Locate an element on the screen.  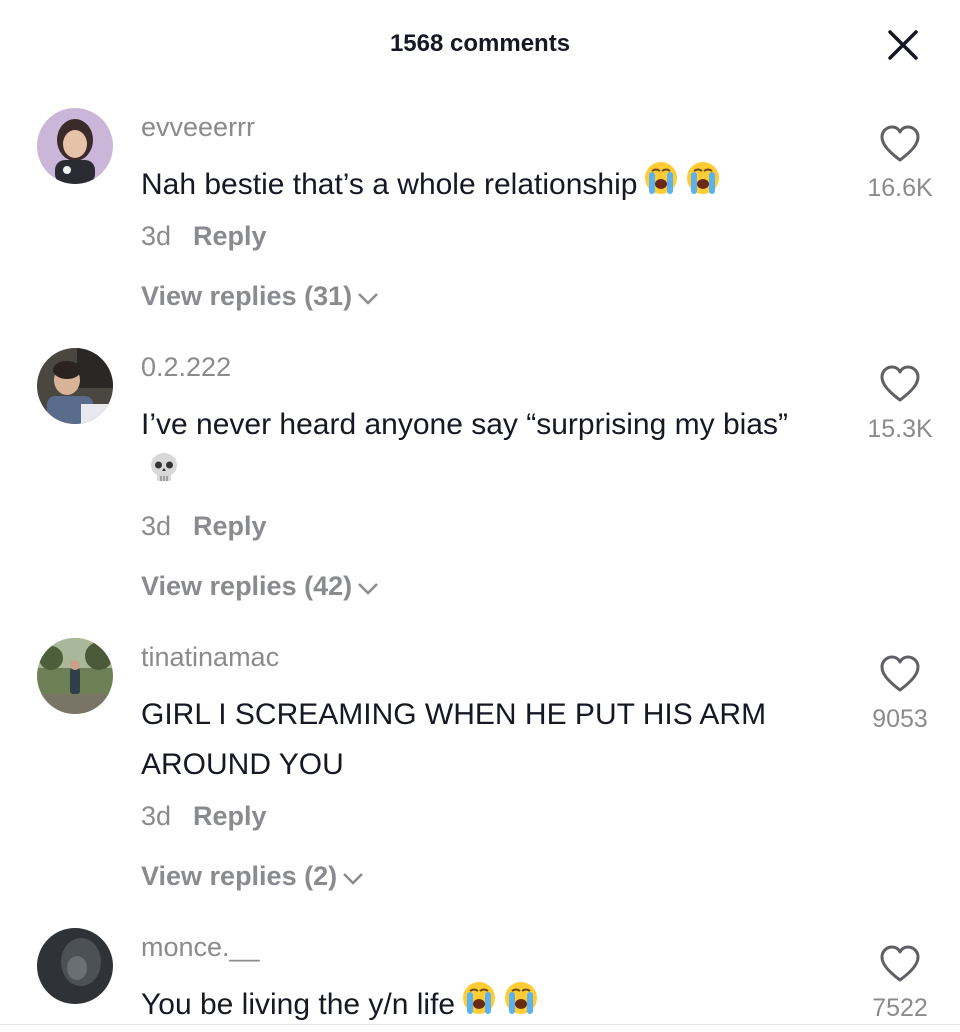
like-count: 9053 is located at coordinates (900, 719).